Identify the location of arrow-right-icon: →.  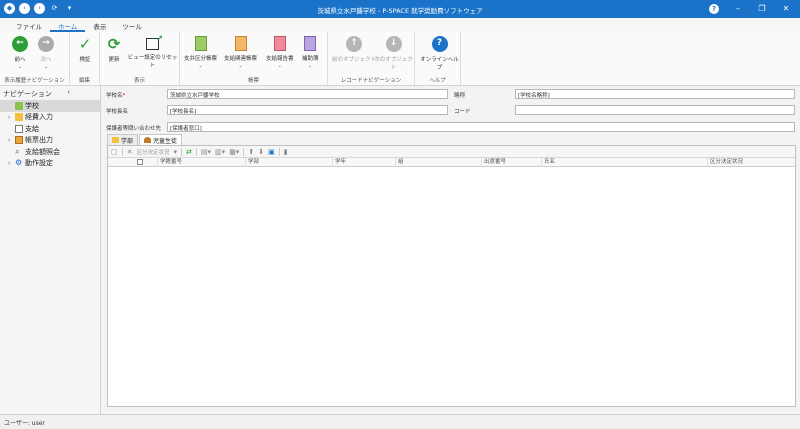
(46, 44).